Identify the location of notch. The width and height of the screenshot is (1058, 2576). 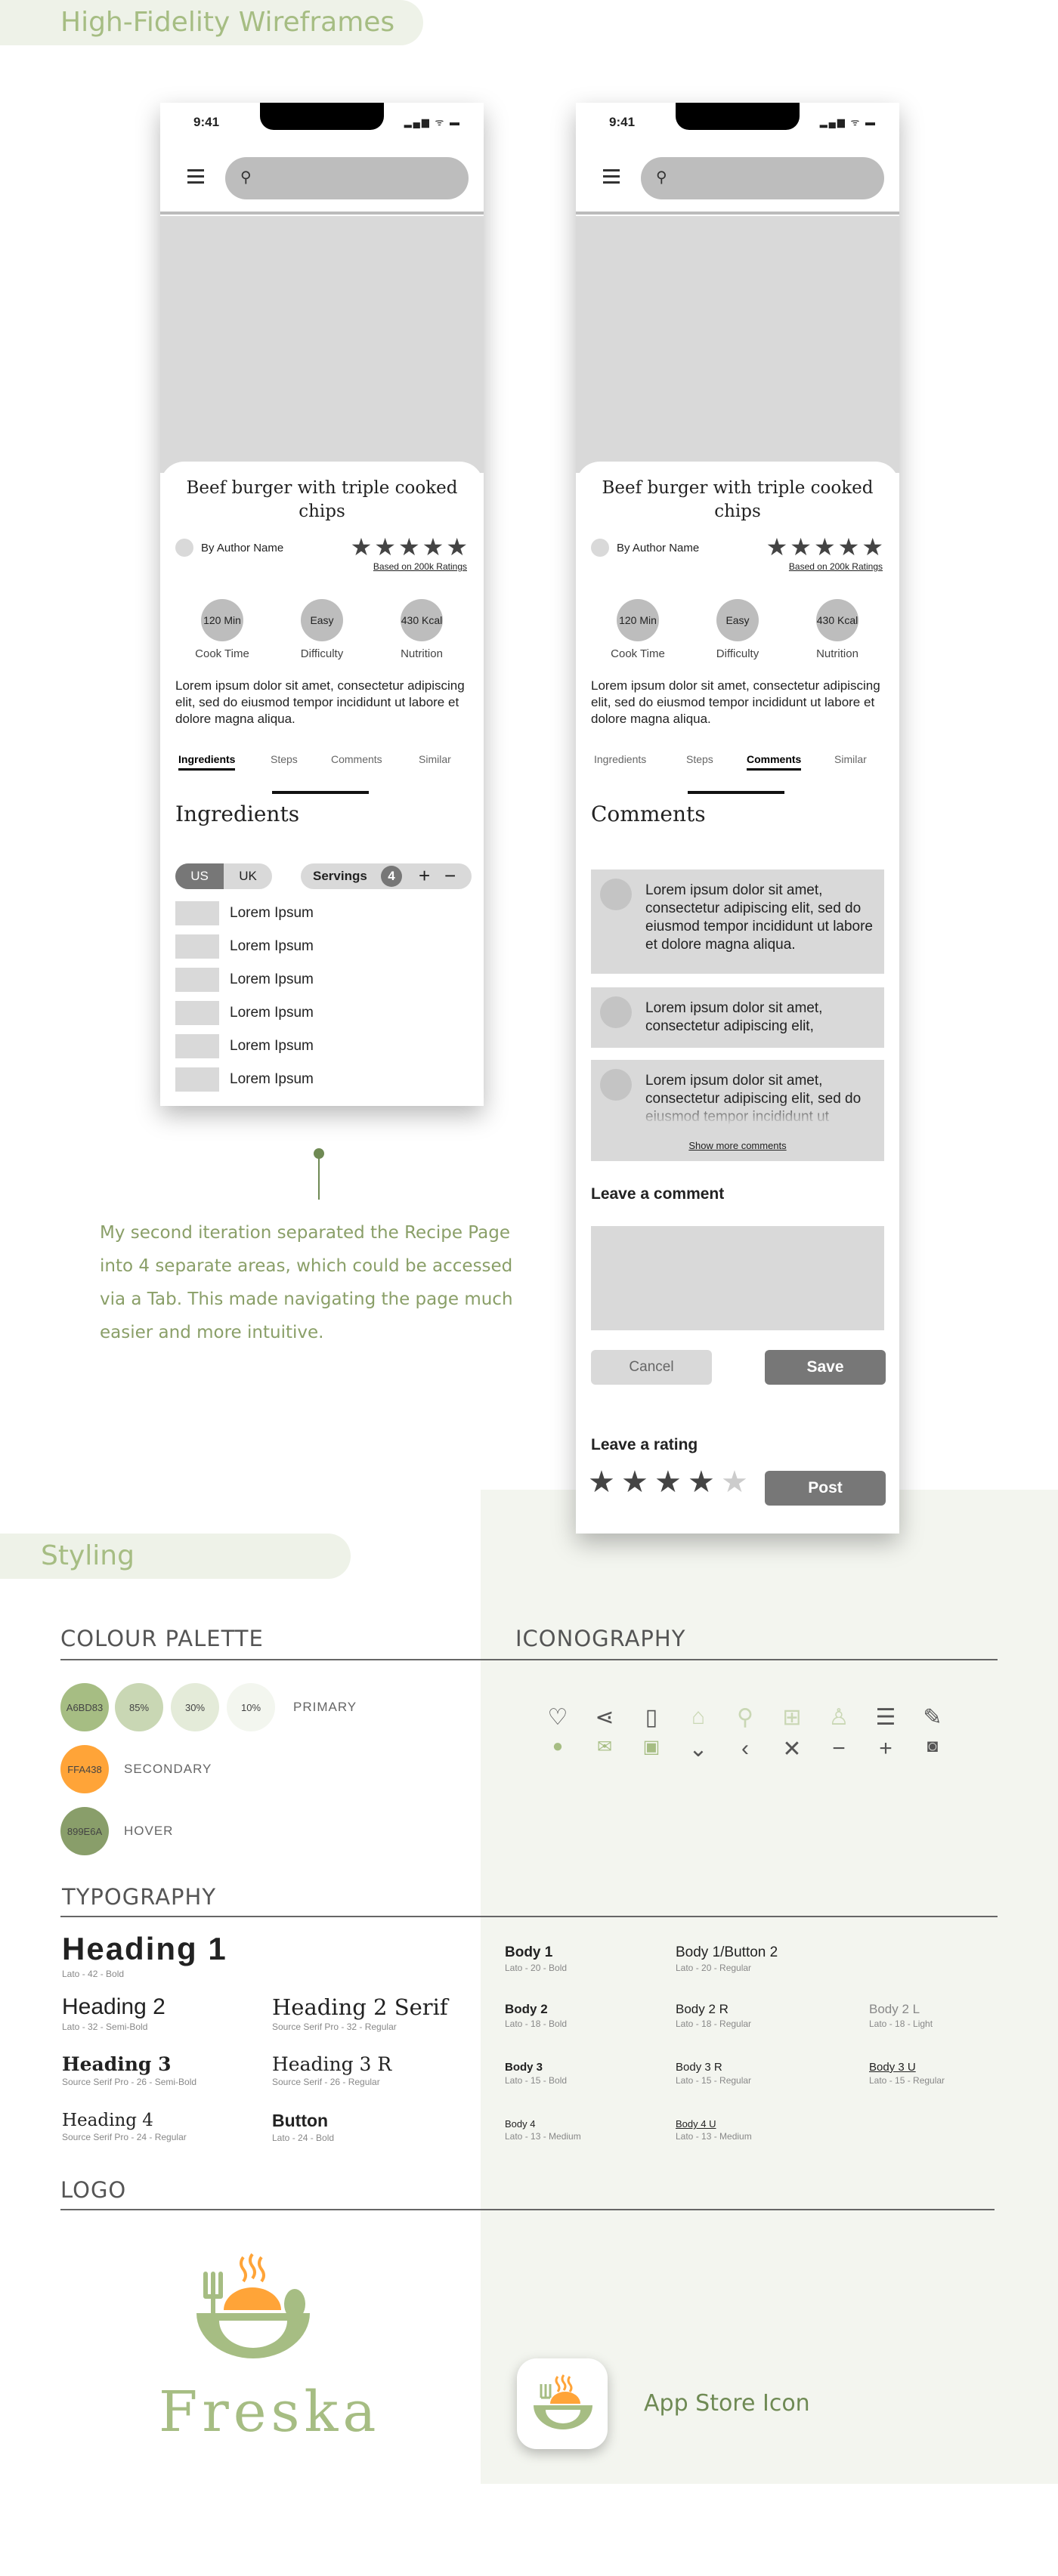
(322, 116).